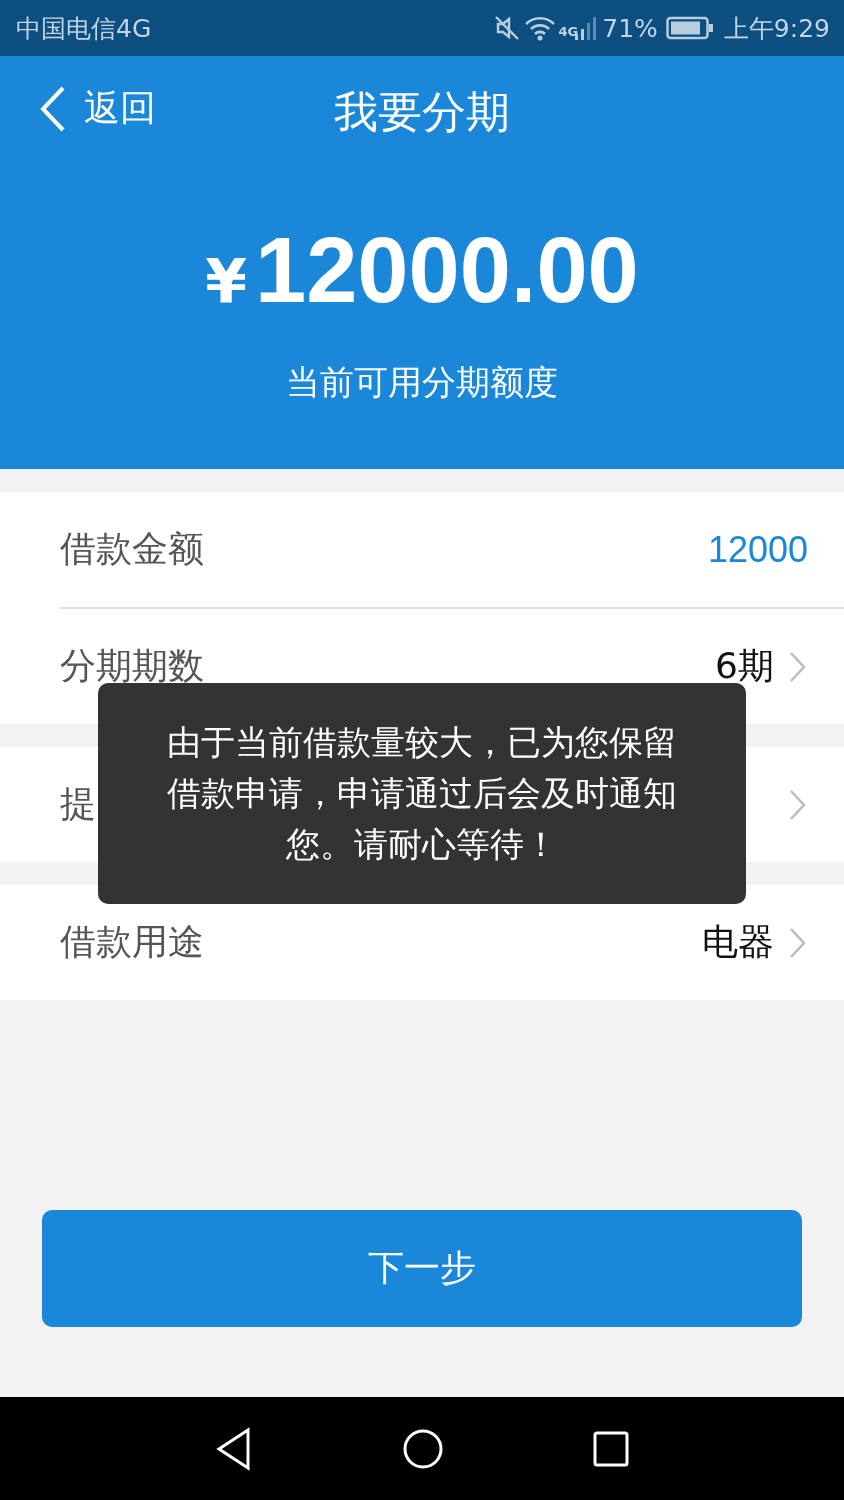 The height and width of the screenshot is (1500, 844). What do you see at coordinates (422, 793) in the screenshot?
I see `message-toast: 由于当前借款量较大，已为您保留借款申请，申请通过后会及时通知您。请耐心等待！` at bounding box center [422, 793].